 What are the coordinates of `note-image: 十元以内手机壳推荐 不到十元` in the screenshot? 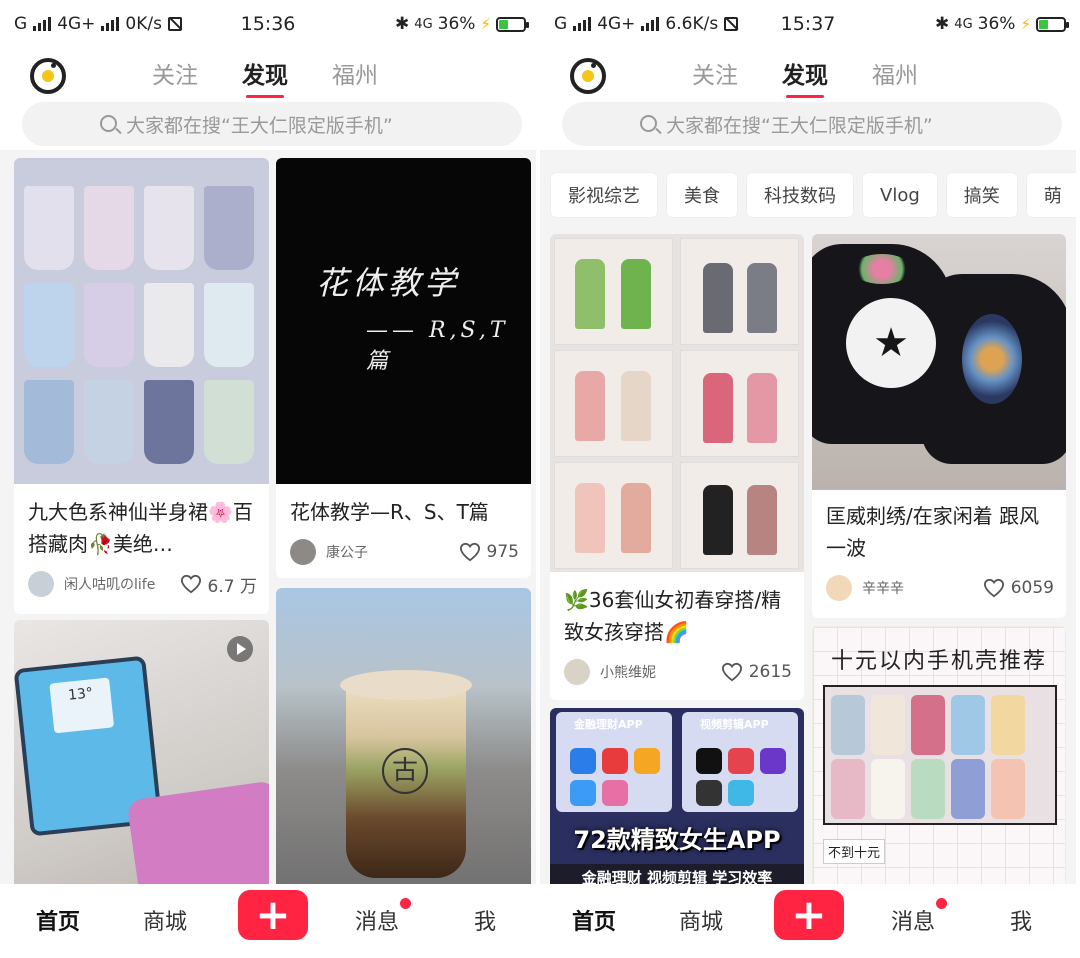 It's located at (939, 772).